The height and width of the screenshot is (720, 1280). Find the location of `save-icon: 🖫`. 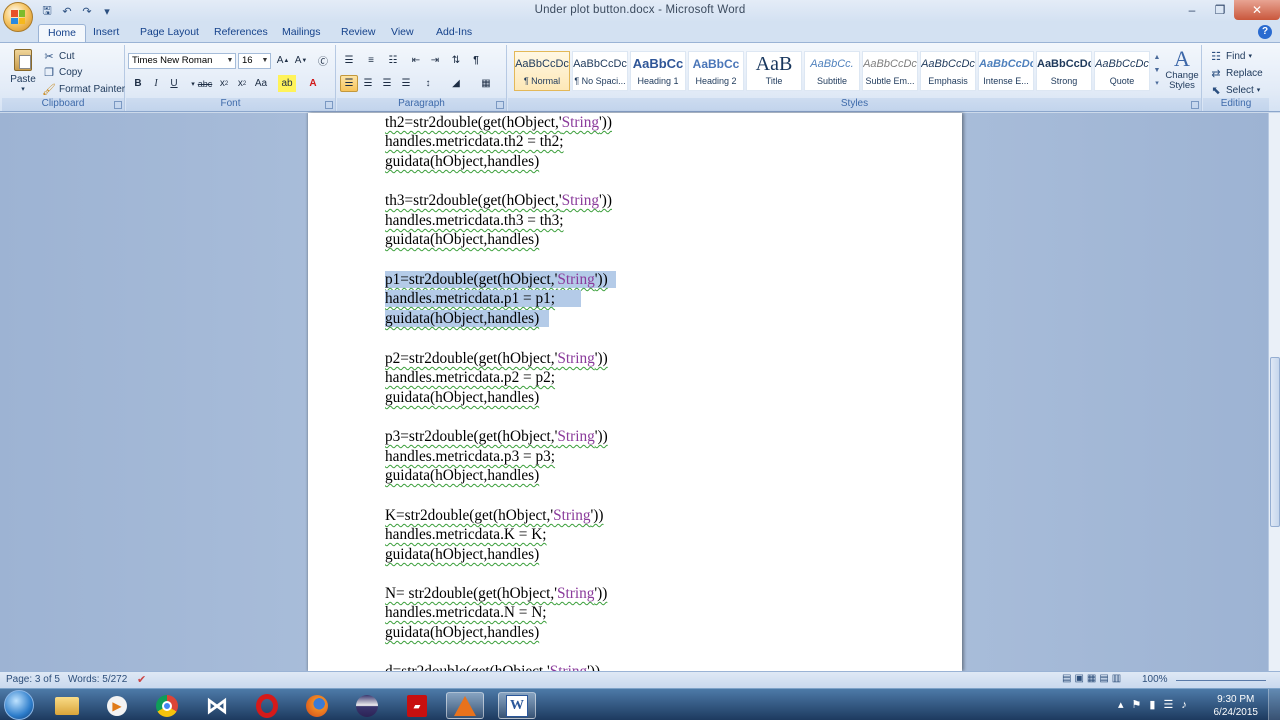

save-icon: 🖫 is located at coordinates (47, 11).